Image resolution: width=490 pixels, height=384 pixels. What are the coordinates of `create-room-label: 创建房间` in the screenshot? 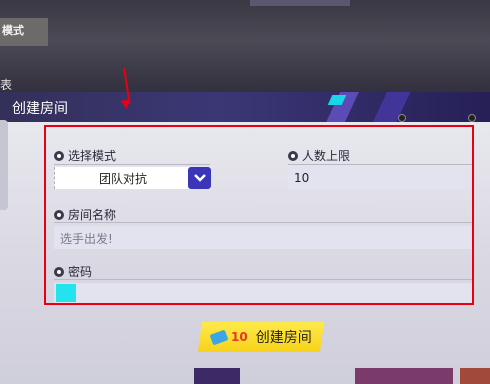 It's located at (283, 338).